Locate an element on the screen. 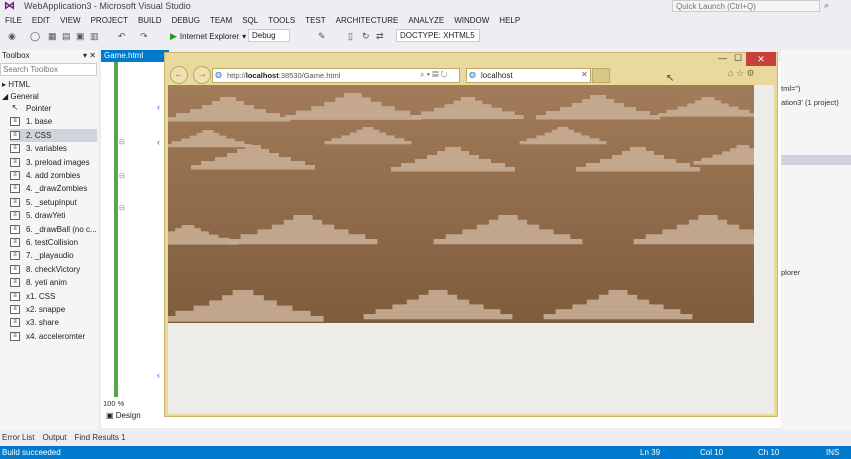 Image resolution: width=851 pixels, height=459 pixels. ie-minimize-button: — is located at coordinates (722, 58).